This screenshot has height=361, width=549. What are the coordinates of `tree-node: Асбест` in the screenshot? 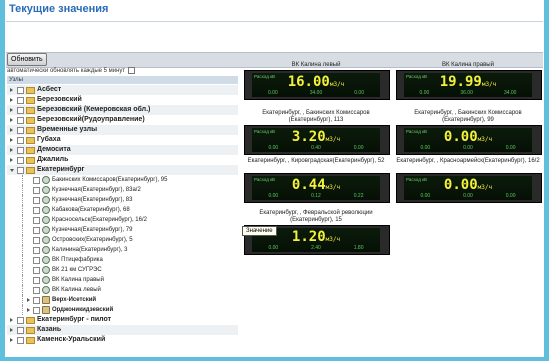 It's located at (122, 90).